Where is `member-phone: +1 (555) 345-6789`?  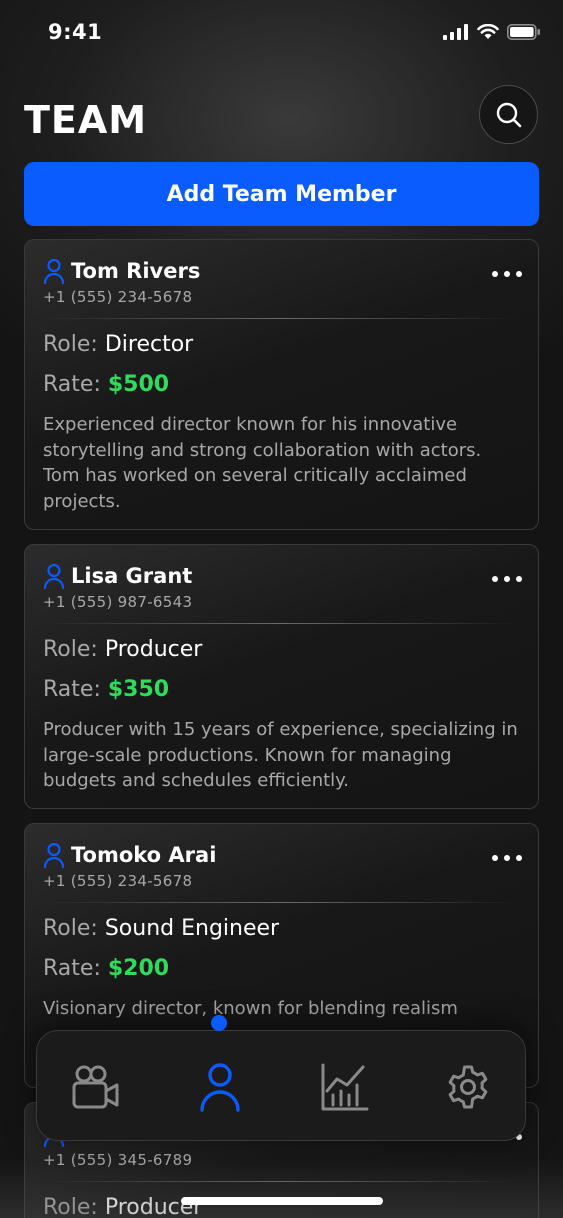
member-phone: +1 (555) 345-6789 is located at coordinates (118, 1160).